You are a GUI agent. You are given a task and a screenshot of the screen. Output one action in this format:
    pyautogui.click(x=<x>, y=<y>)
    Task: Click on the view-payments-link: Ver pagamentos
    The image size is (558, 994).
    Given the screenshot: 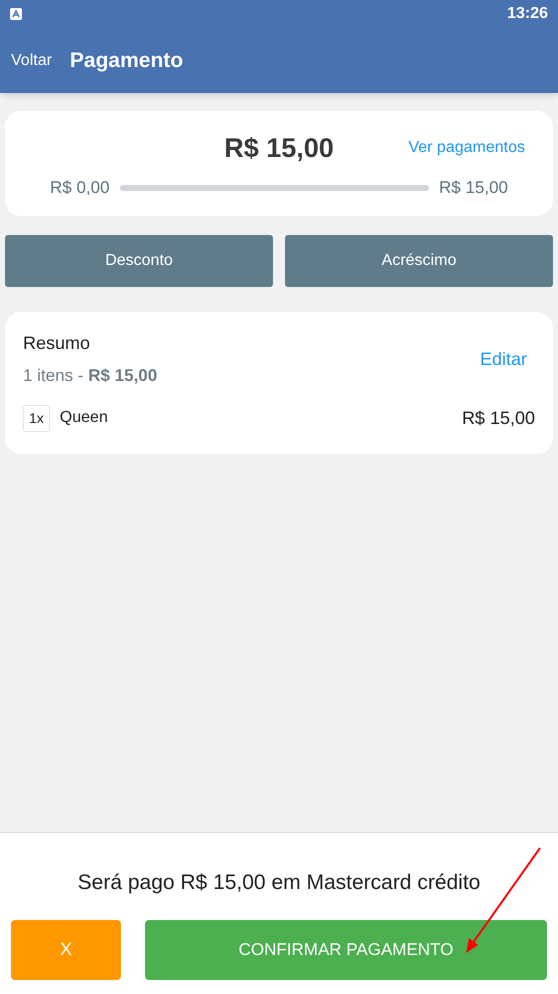 What is the action you would take?
    pyautogui.click(x=466, y=148)
    